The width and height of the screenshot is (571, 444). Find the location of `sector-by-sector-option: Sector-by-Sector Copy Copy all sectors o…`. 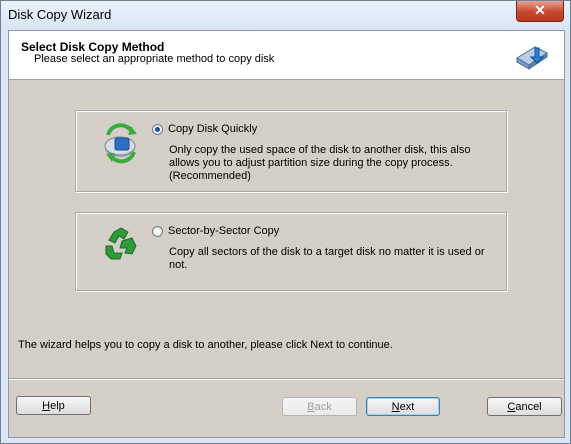

sector-by-sector-option: Sector-by-Sector Copy Copy all sectors o… is located at coordinates (291, 251).